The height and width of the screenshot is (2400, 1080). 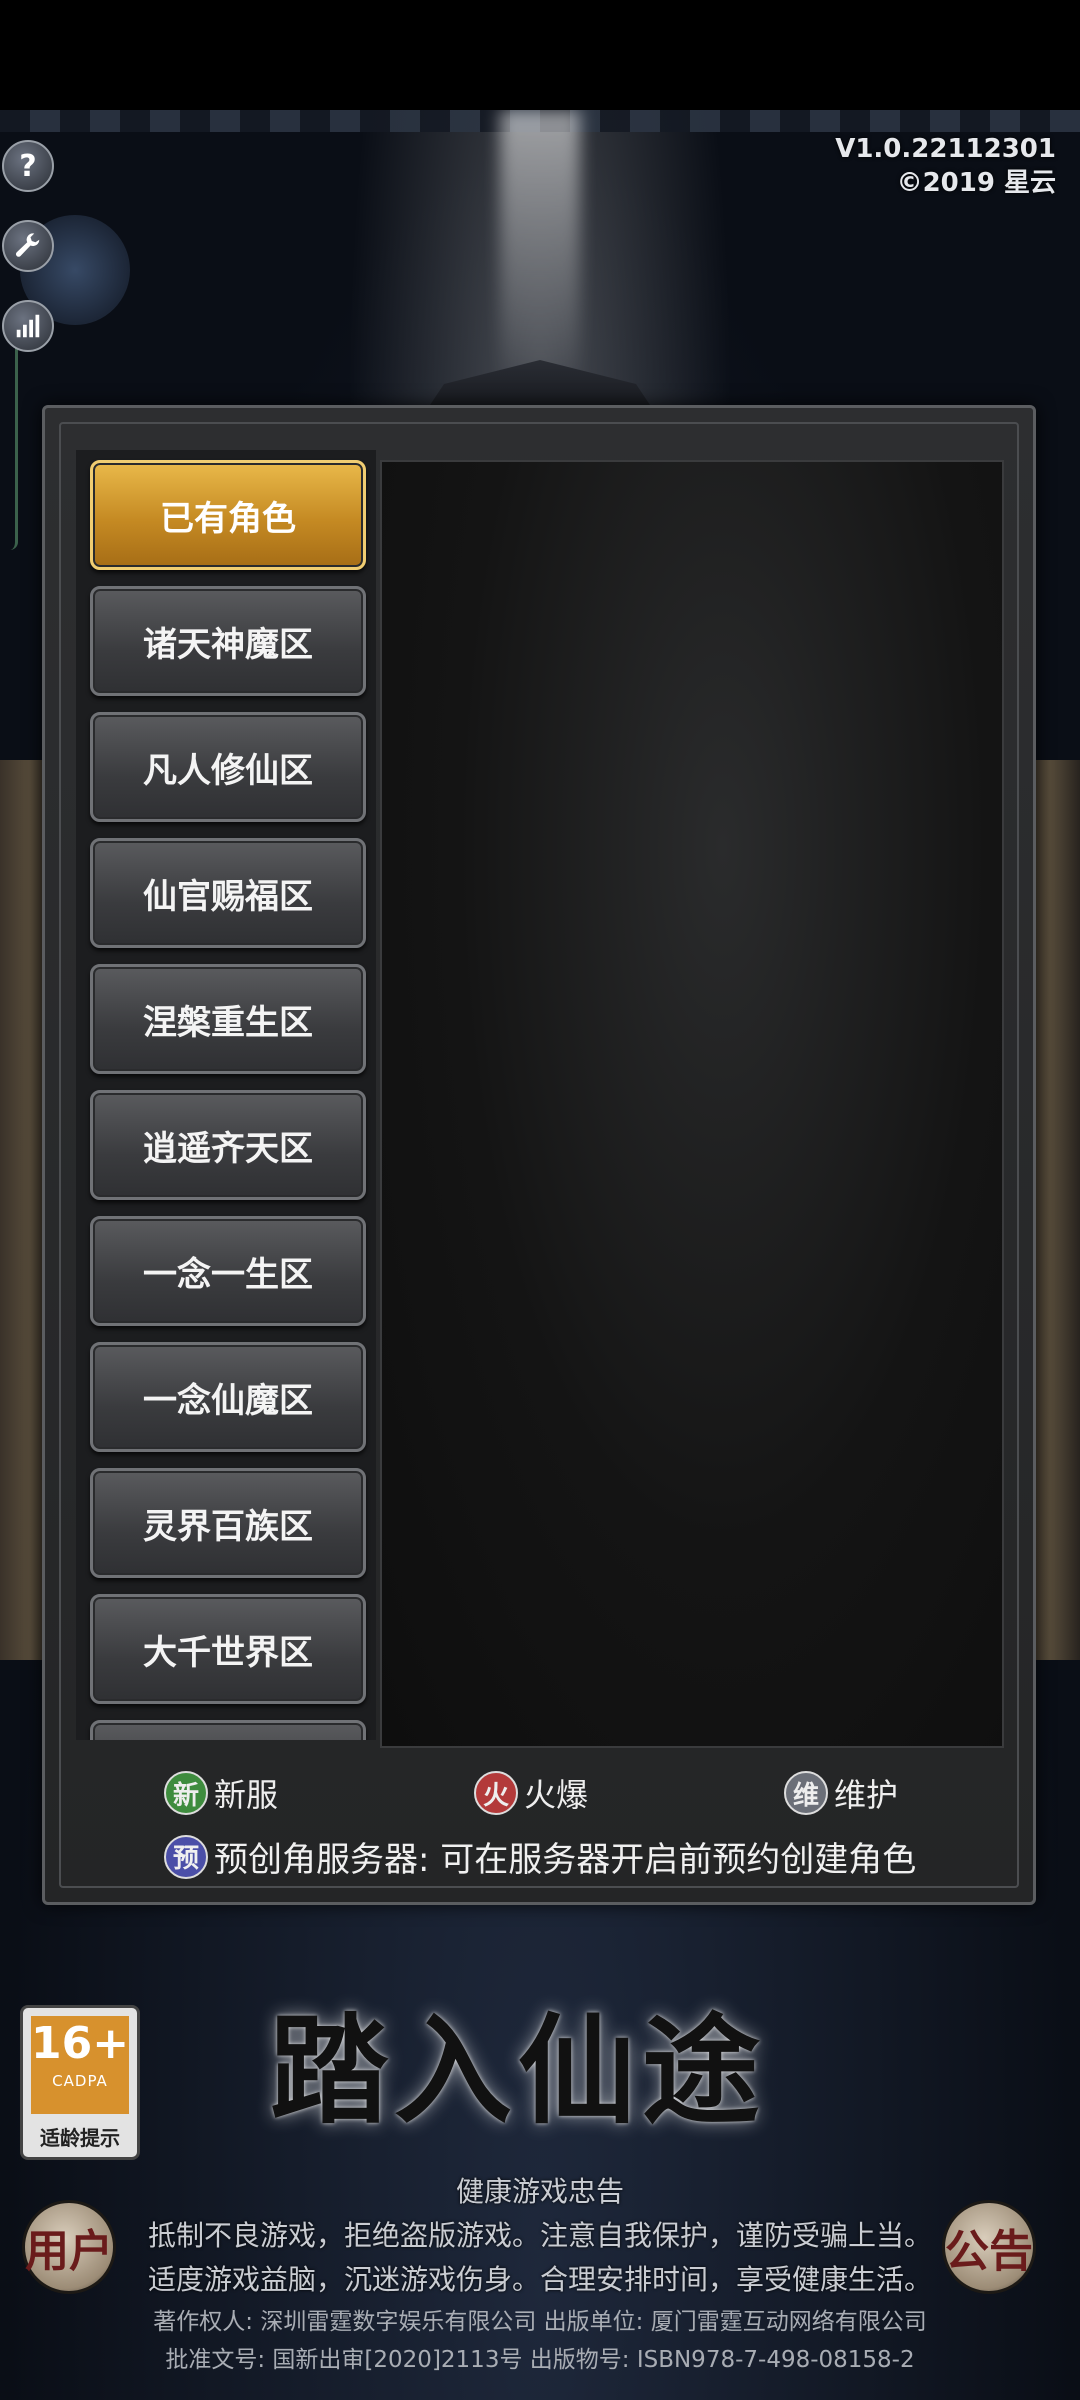 I want to click on prebook-badge-icon: 预, so click(x=186, y=1856).